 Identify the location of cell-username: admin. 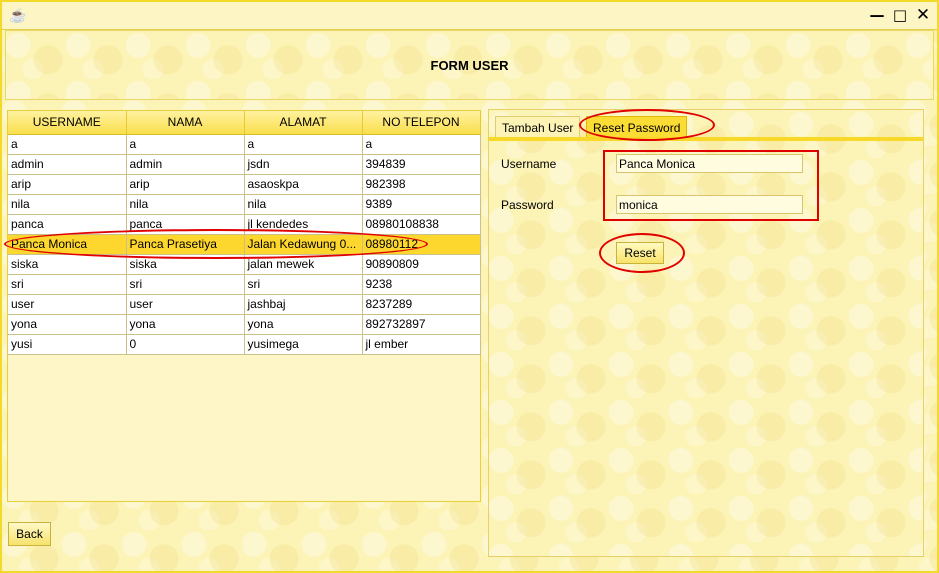
(67, 164).